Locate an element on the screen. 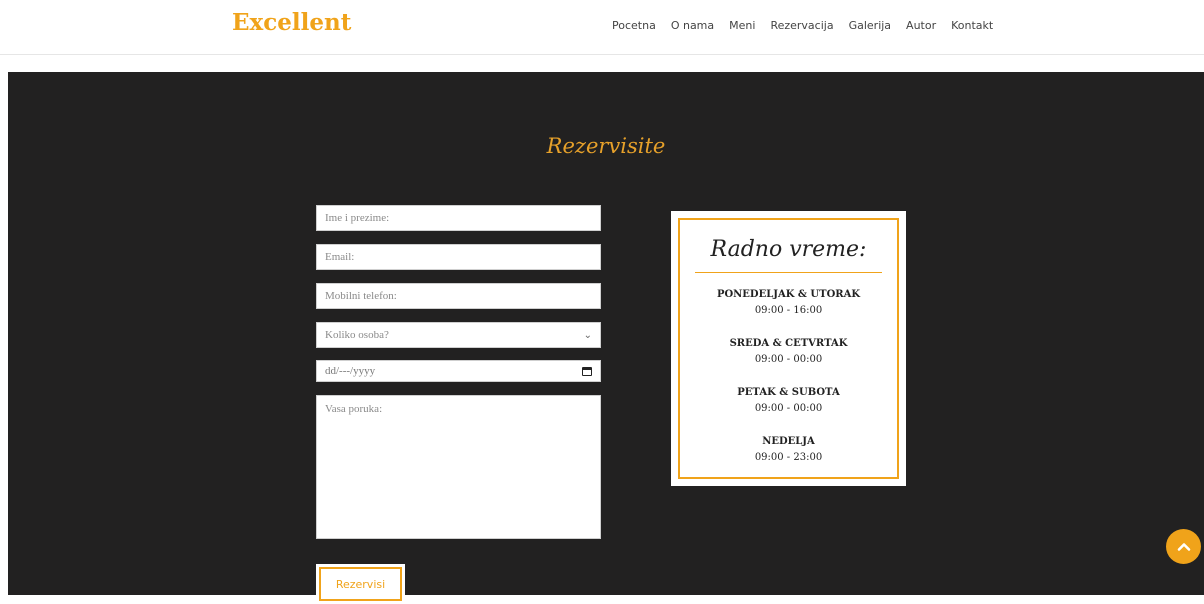 The image size is (1204, 604). nav-link-rezervacija: Rezervacija is located at coordinates (801, 25).